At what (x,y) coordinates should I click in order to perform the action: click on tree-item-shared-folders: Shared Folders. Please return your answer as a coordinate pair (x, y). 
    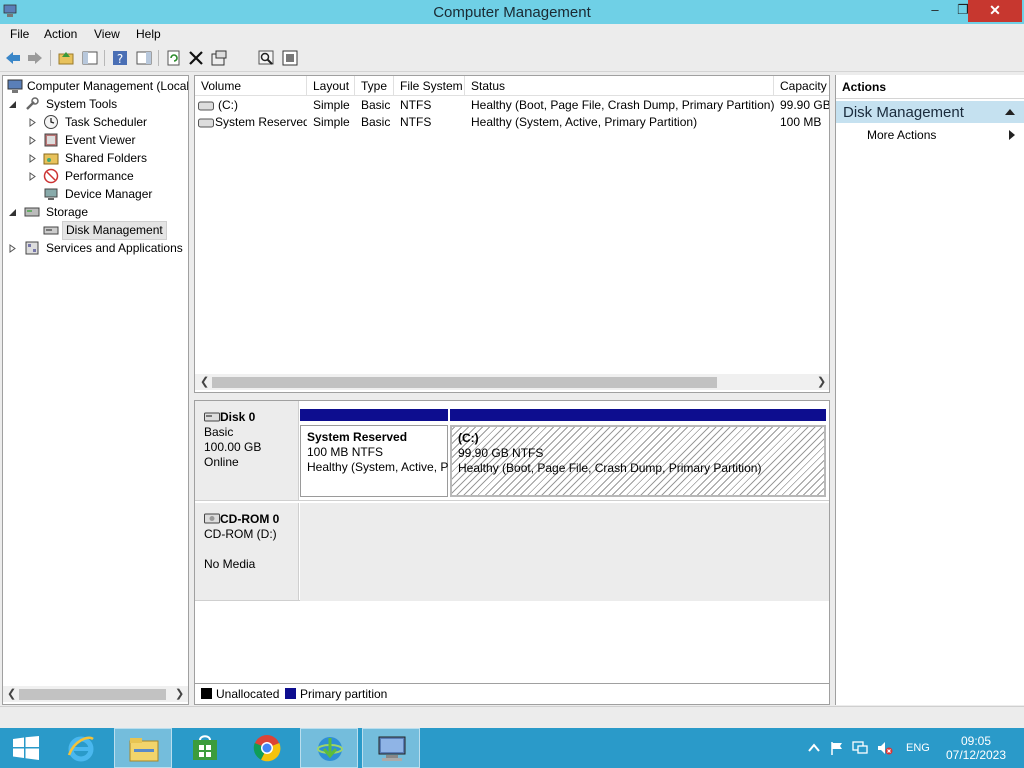
    Looking at the image, I should click on (108, 158).